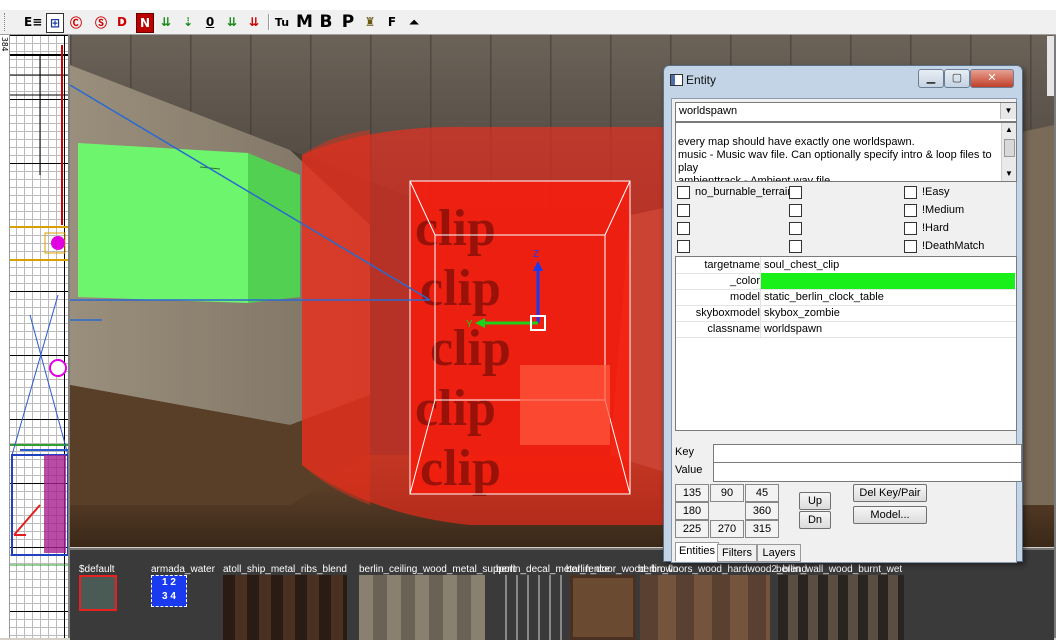 The height and width of the screenshot is (640, 1056). I want to click on clip-icon: Ⓒ, so click(76, 22).